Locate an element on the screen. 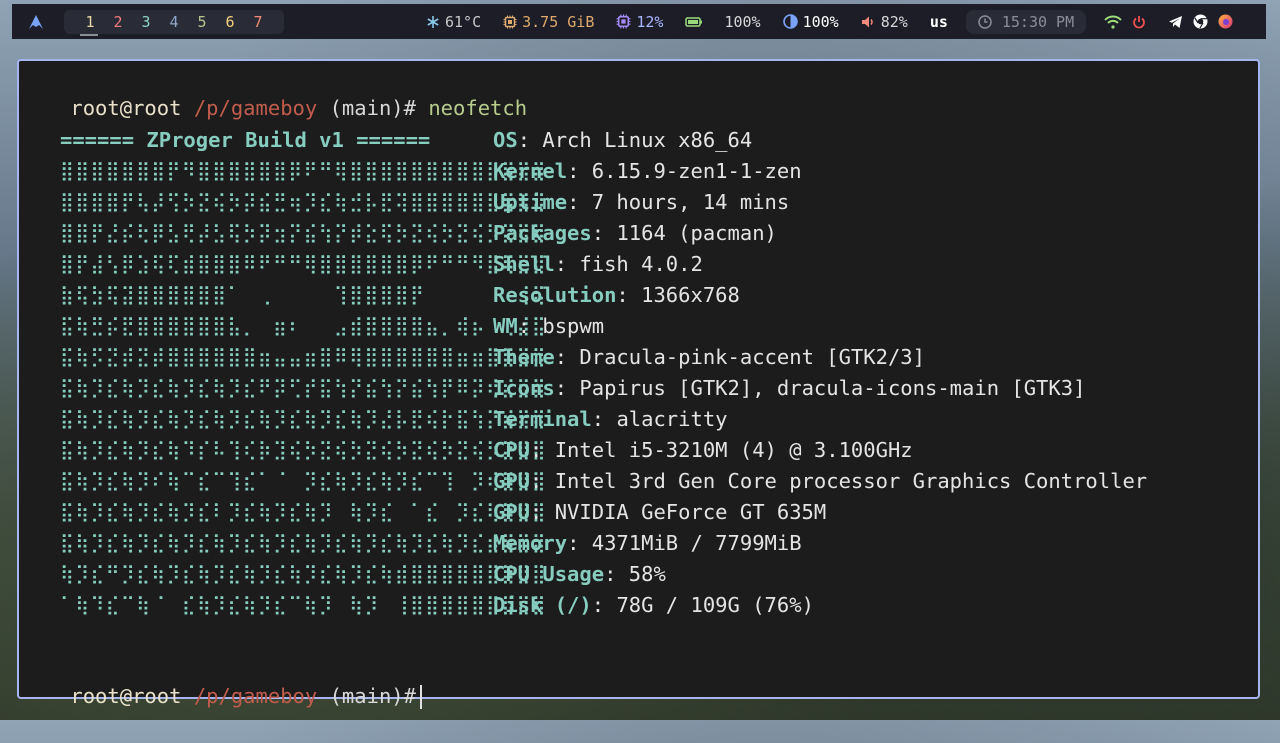 Image resolution: width=1280 pixels, height=743 pixels. info-value: NVIDIA GeForce GT 635M is located at coordinates (690, 512).